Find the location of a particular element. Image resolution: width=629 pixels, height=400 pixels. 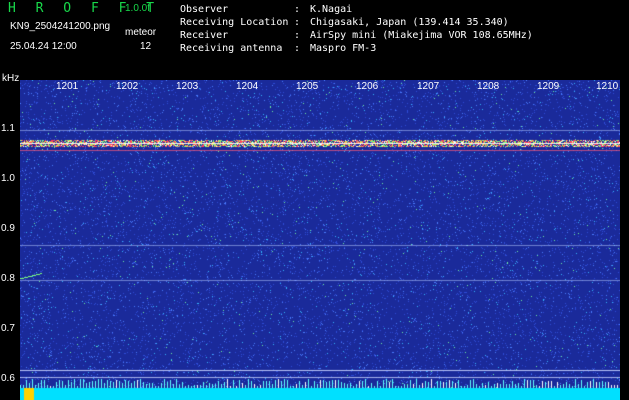

x-tick-label: 1204 is located at coordinates (247, 86).